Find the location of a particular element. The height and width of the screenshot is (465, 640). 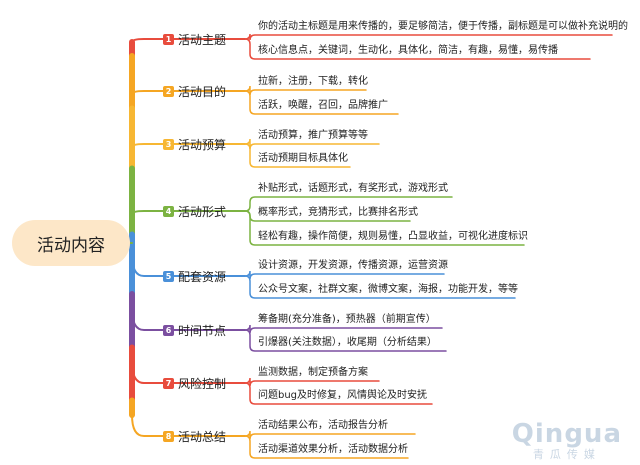

leaf-item: 拉新，注册，下载，转化 is located at coordinates (313, 81).